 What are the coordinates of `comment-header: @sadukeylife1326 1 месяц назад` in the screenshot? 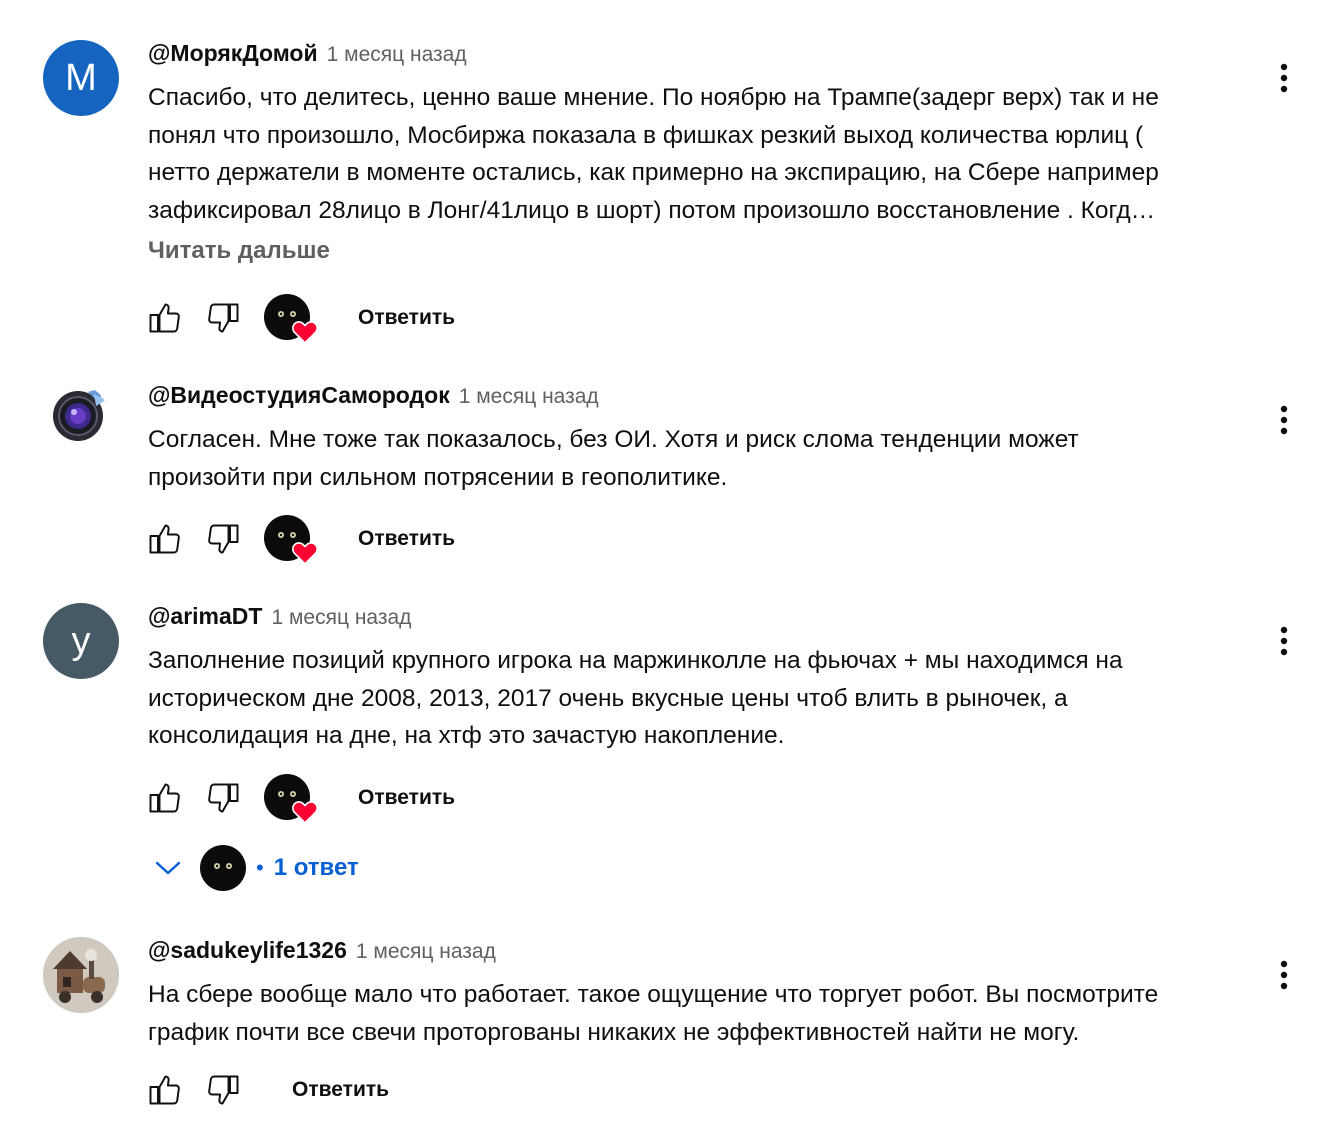 It's located at (698, 955).